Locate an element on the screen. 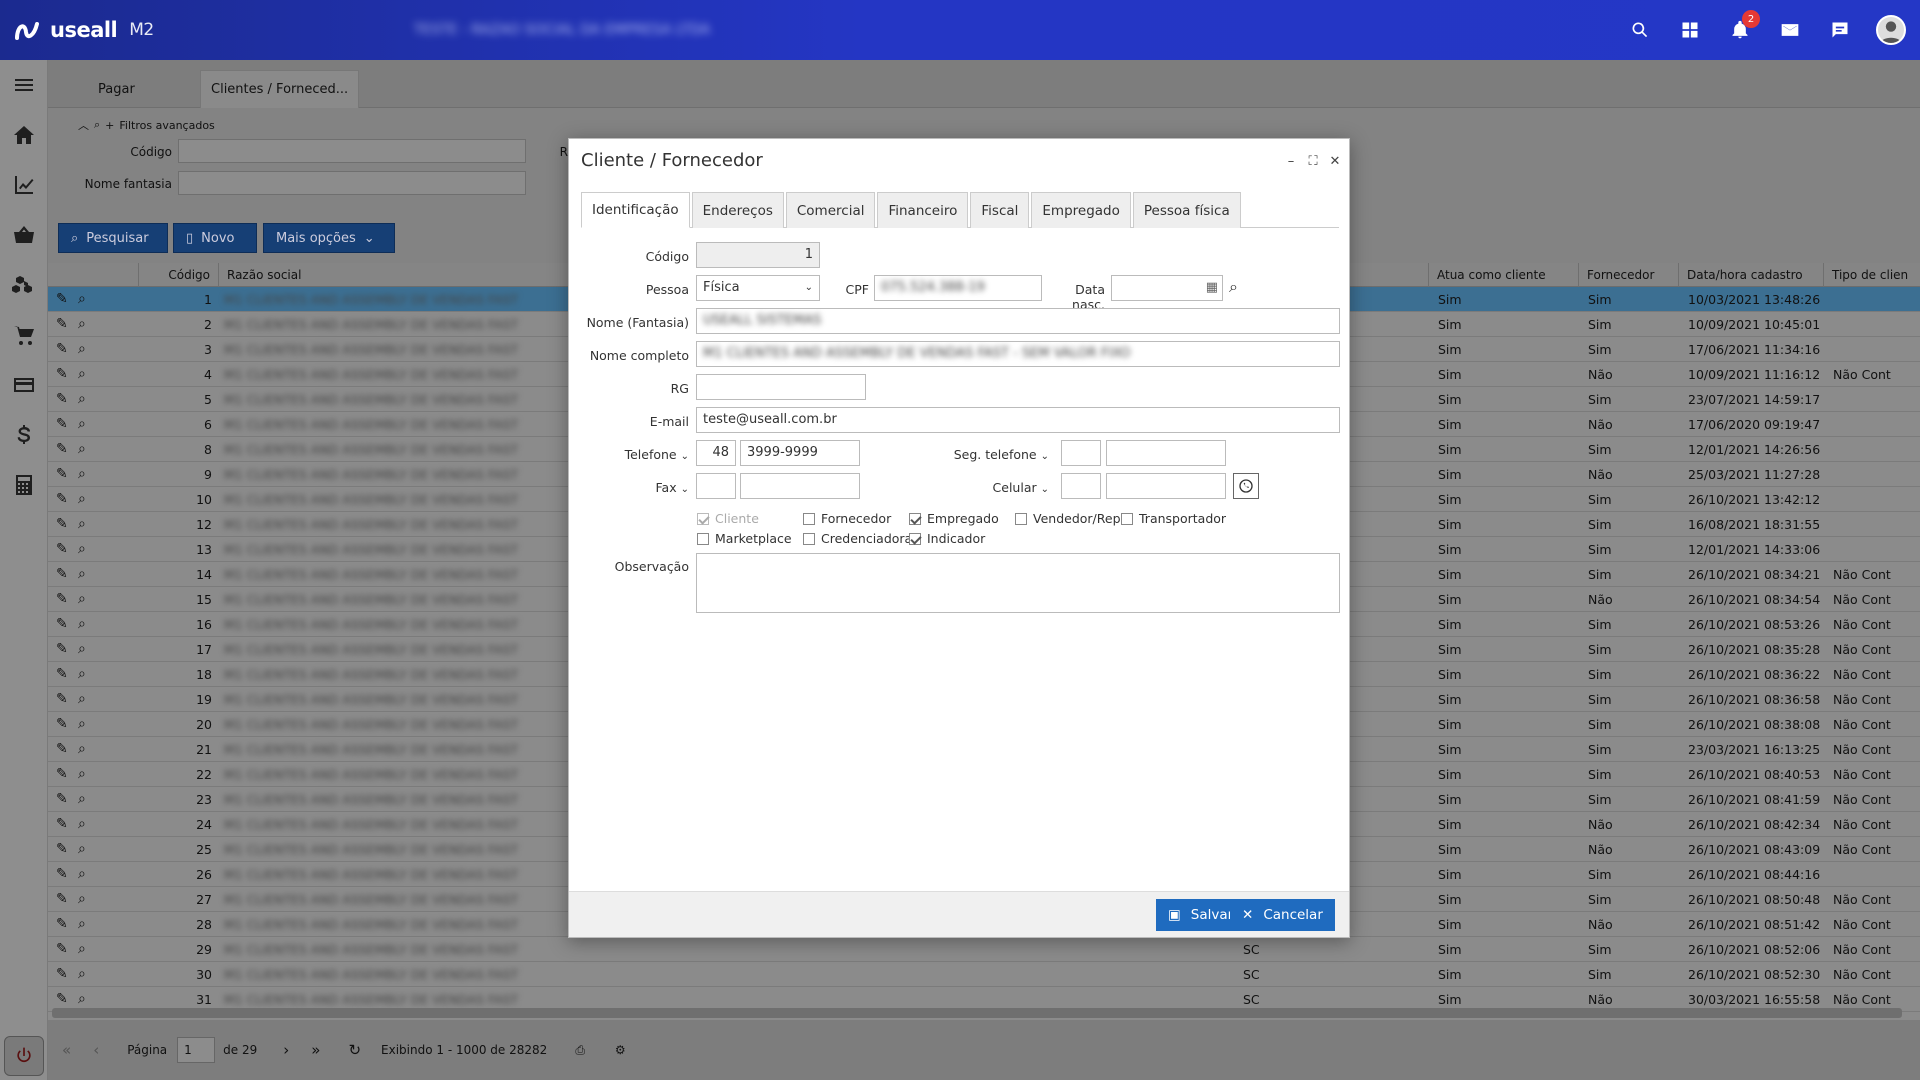 This screenshot has width=1920, height=1080. user-avatar is located at coordinates (1891, 30).